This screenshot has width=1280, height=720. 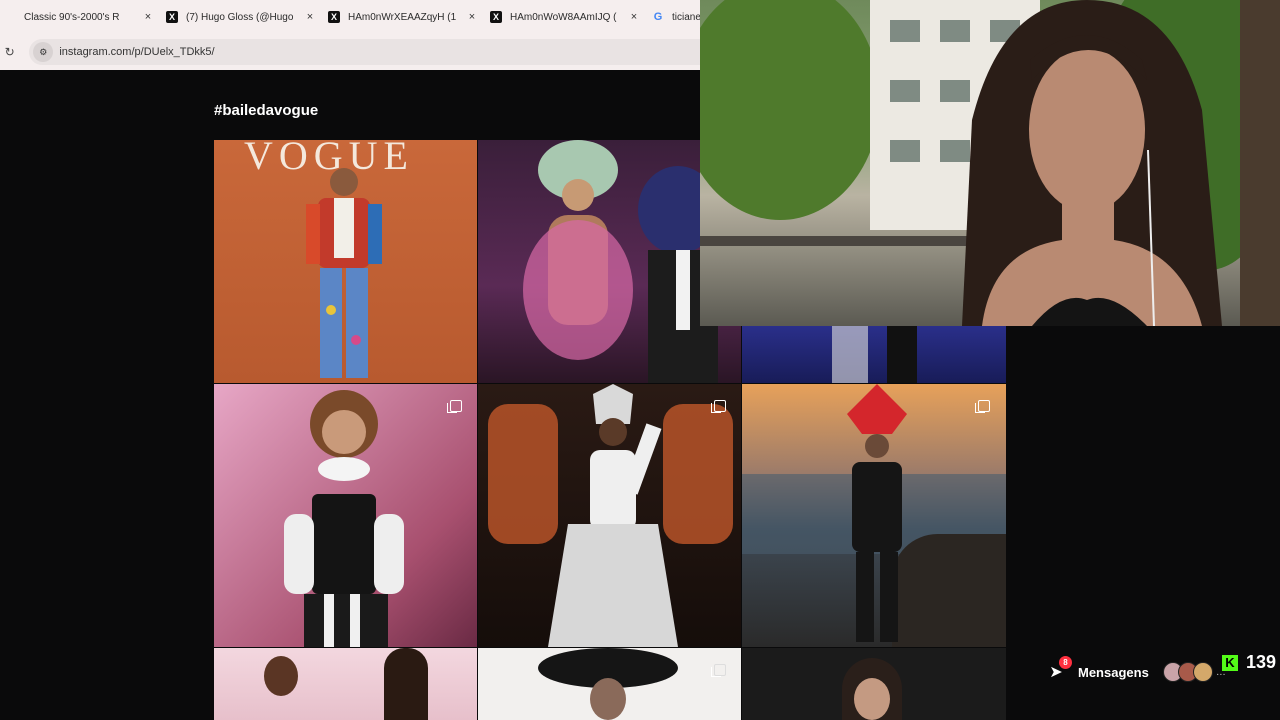 I want to click on tab-classic-90s: Classic 90's-2000's R ×, so click(x=81, y=17).